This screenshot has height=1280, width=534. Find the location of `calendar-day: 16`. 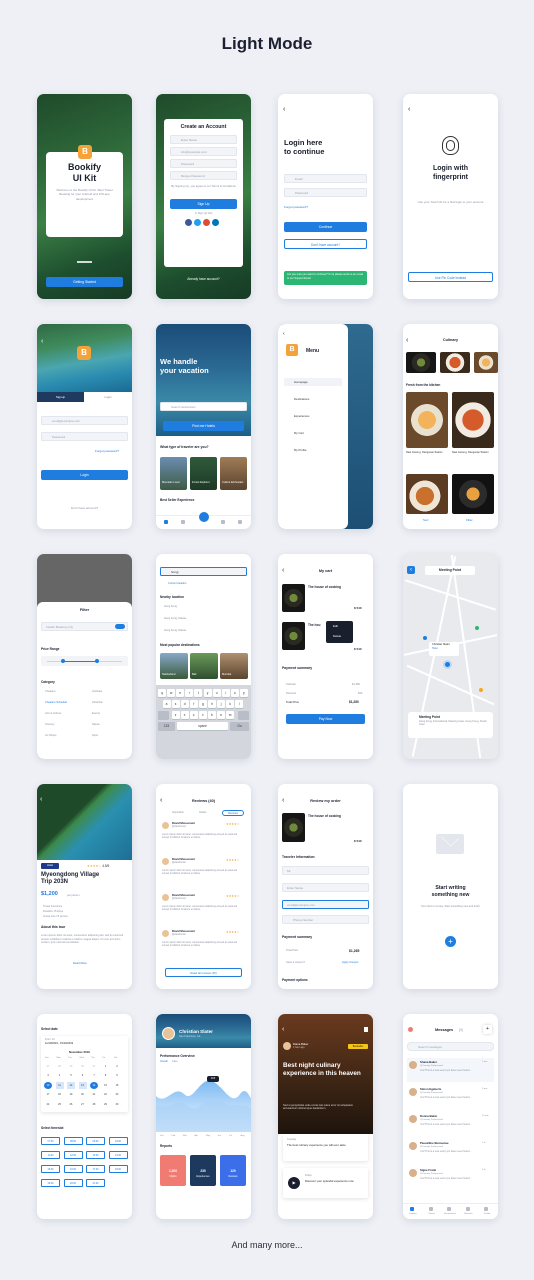

calendar-day: 16 is located at coordinates (117, 1085).